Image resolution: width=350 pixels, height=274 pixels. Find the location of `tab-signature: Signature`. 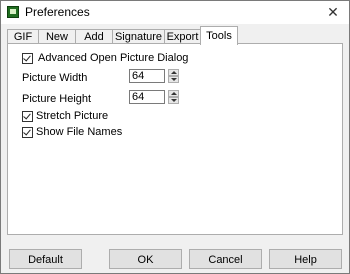

tab-signature: Signature is located at coordinates (138, 36).